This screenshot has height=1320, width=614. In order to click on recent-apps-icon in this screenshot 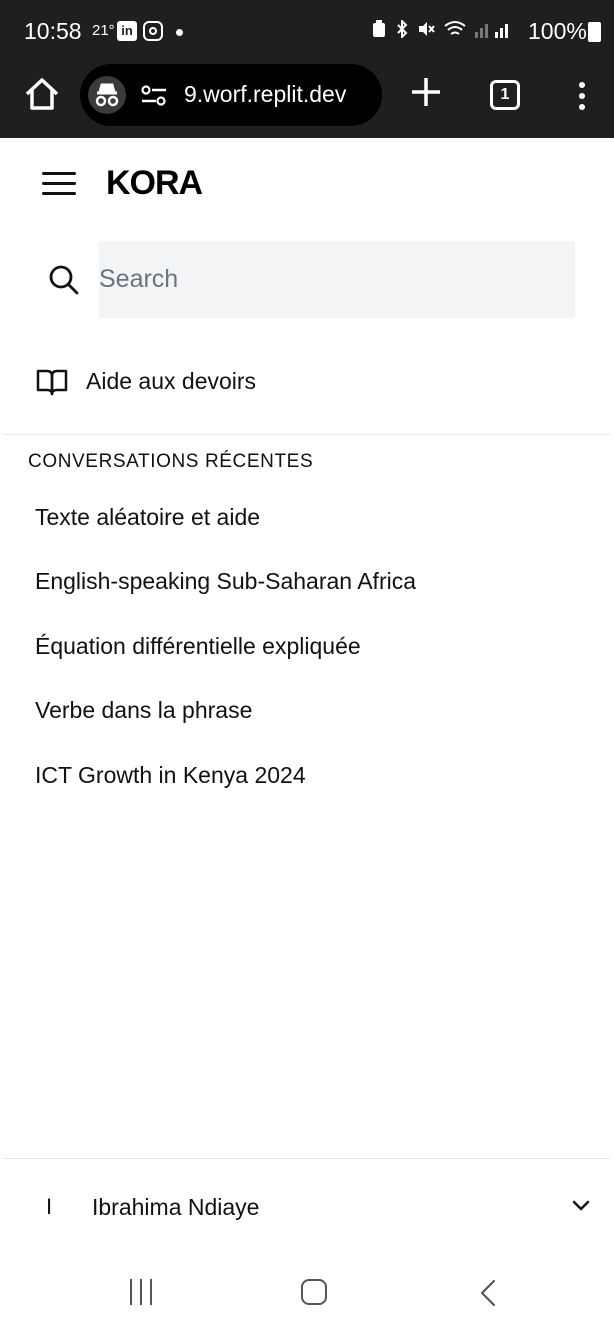, I will do `click(143, 1293)`.